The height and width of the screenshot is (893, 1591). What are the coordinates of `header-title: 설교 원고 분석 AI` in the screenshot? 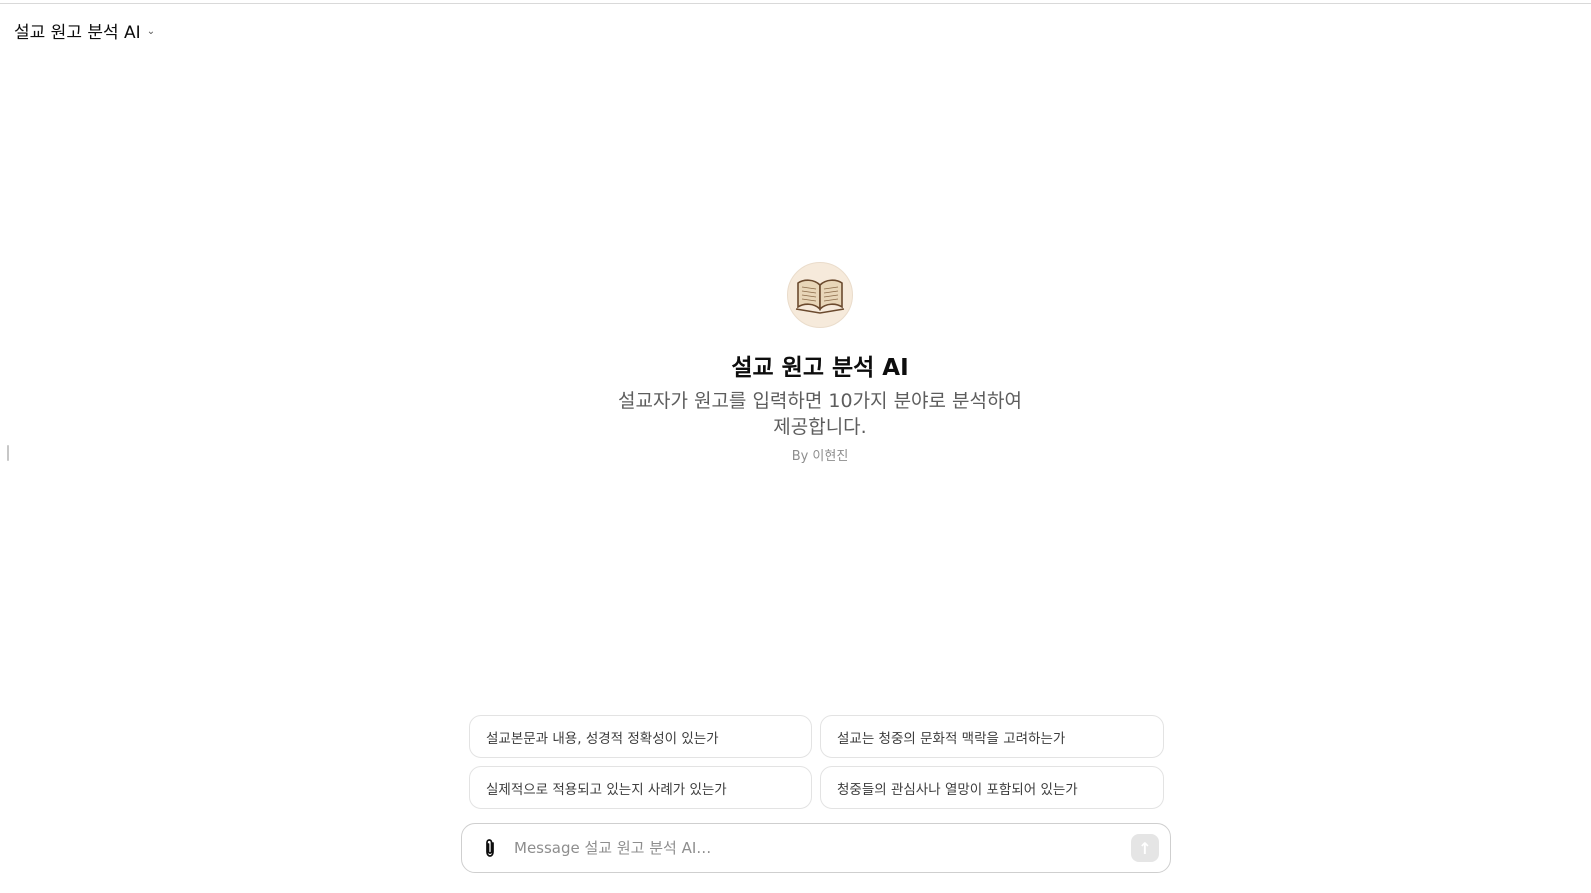 It's located at (77, 33).